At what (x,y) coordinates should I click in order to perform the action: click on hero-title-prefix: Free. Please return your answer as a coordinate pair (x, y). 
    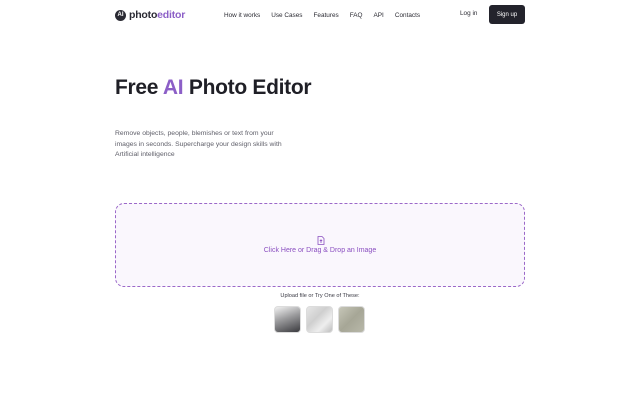
    Looking at the image, I should click on (139, 87).